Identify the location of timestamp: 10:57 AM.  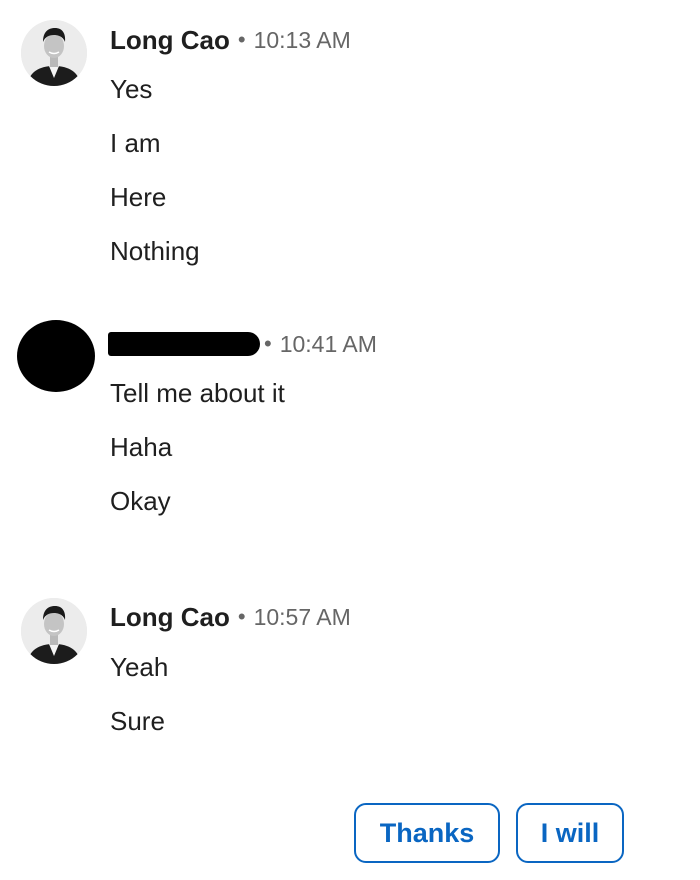
(302, 616).